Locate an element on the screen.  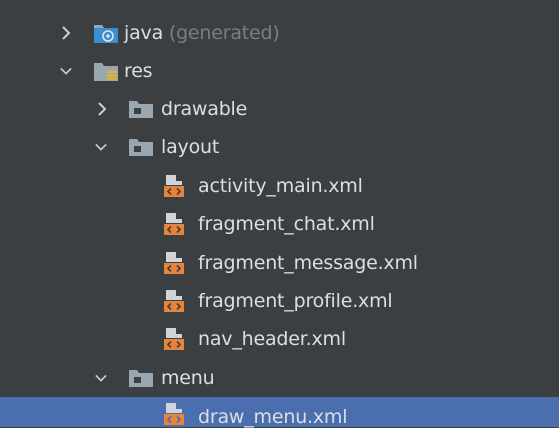
tree-item-nav-header-xml: nav_header.xml is located at coordinates (279, 338).